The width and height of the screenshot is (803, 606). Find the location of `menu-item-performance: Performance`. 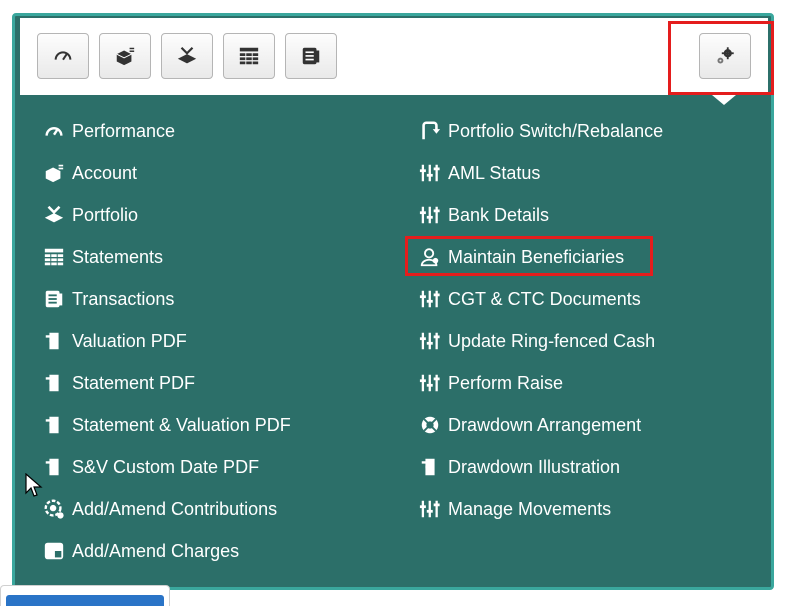

menu-item-performance: Performance is located at coordinates (108, 131).